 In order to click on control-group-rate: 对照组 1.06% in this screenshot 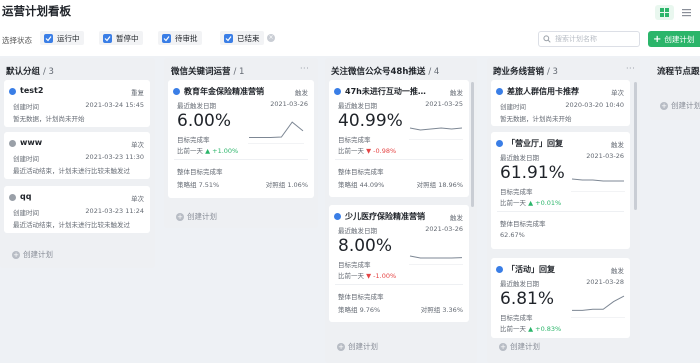, I will do `click(286, 185)`.